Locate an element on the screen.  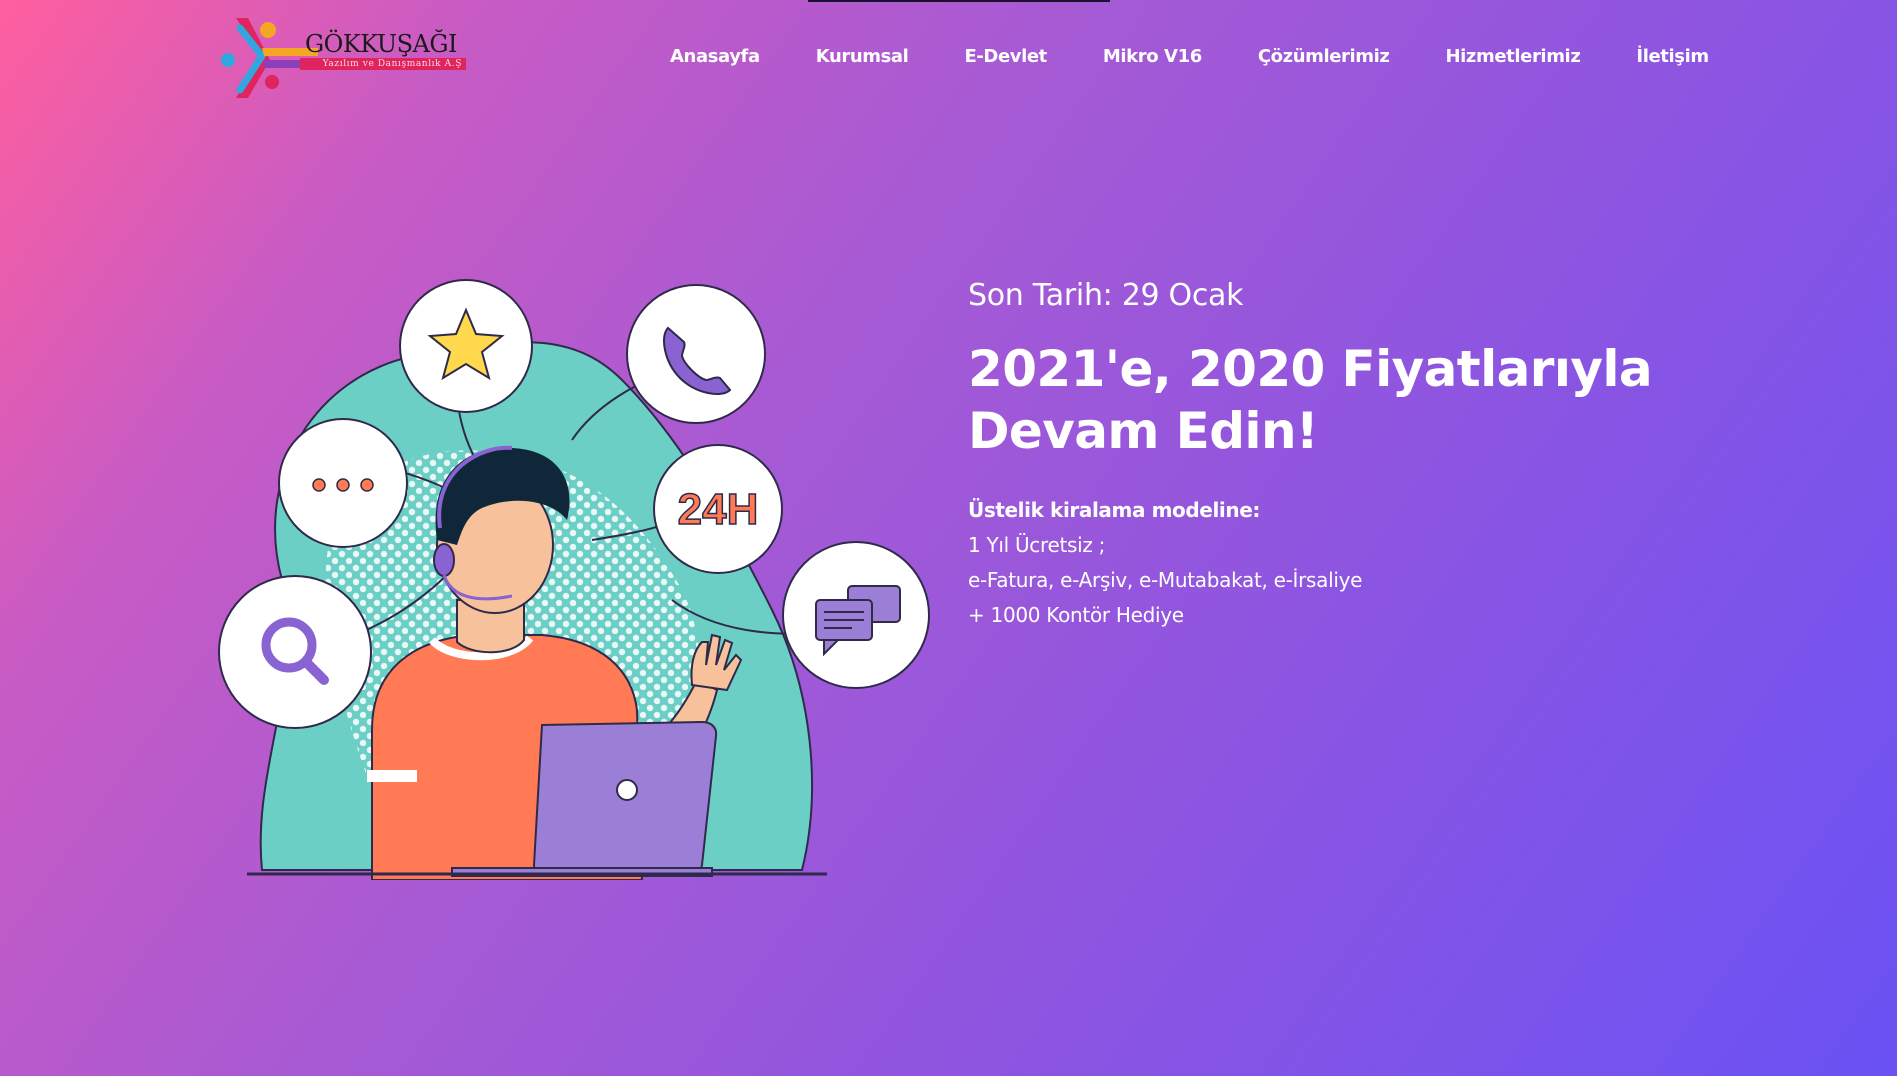
star-icon-bubble is located at coordinates (466, 346).